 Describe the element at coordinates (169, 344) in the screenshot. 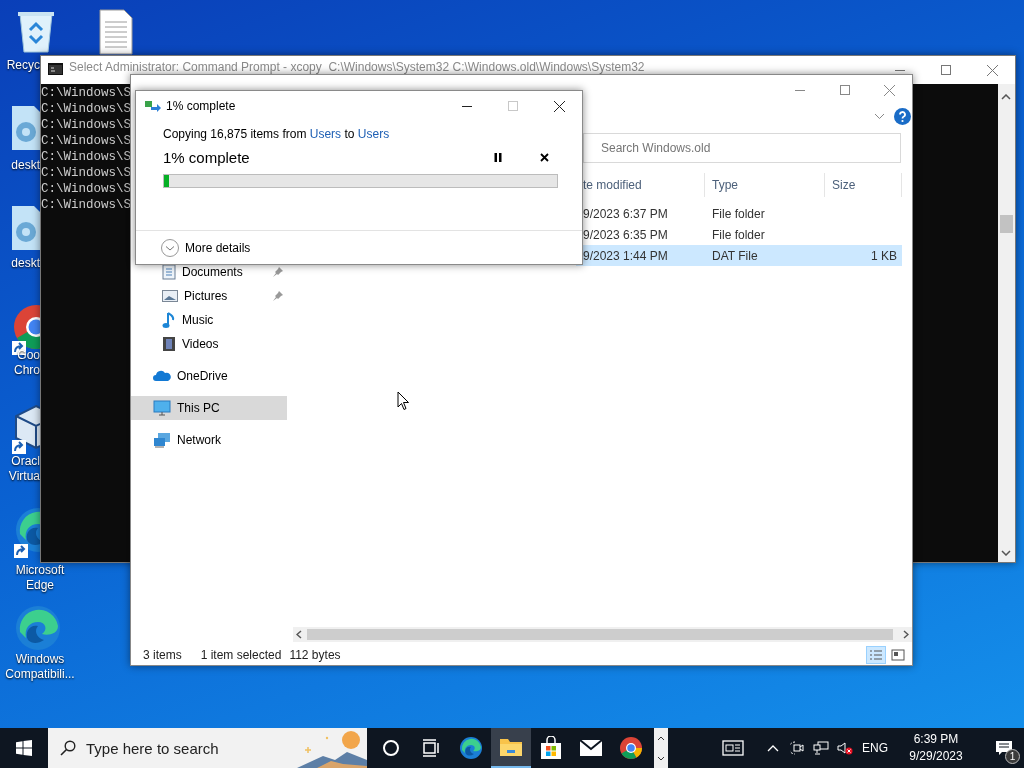

I see `film-icon` at that location.